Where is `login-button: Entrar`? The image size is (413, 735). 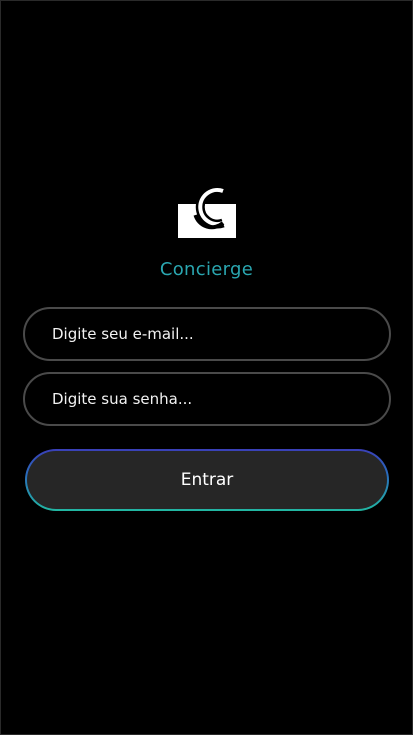 login-button: Entrar is located at coordinates (207, 480).